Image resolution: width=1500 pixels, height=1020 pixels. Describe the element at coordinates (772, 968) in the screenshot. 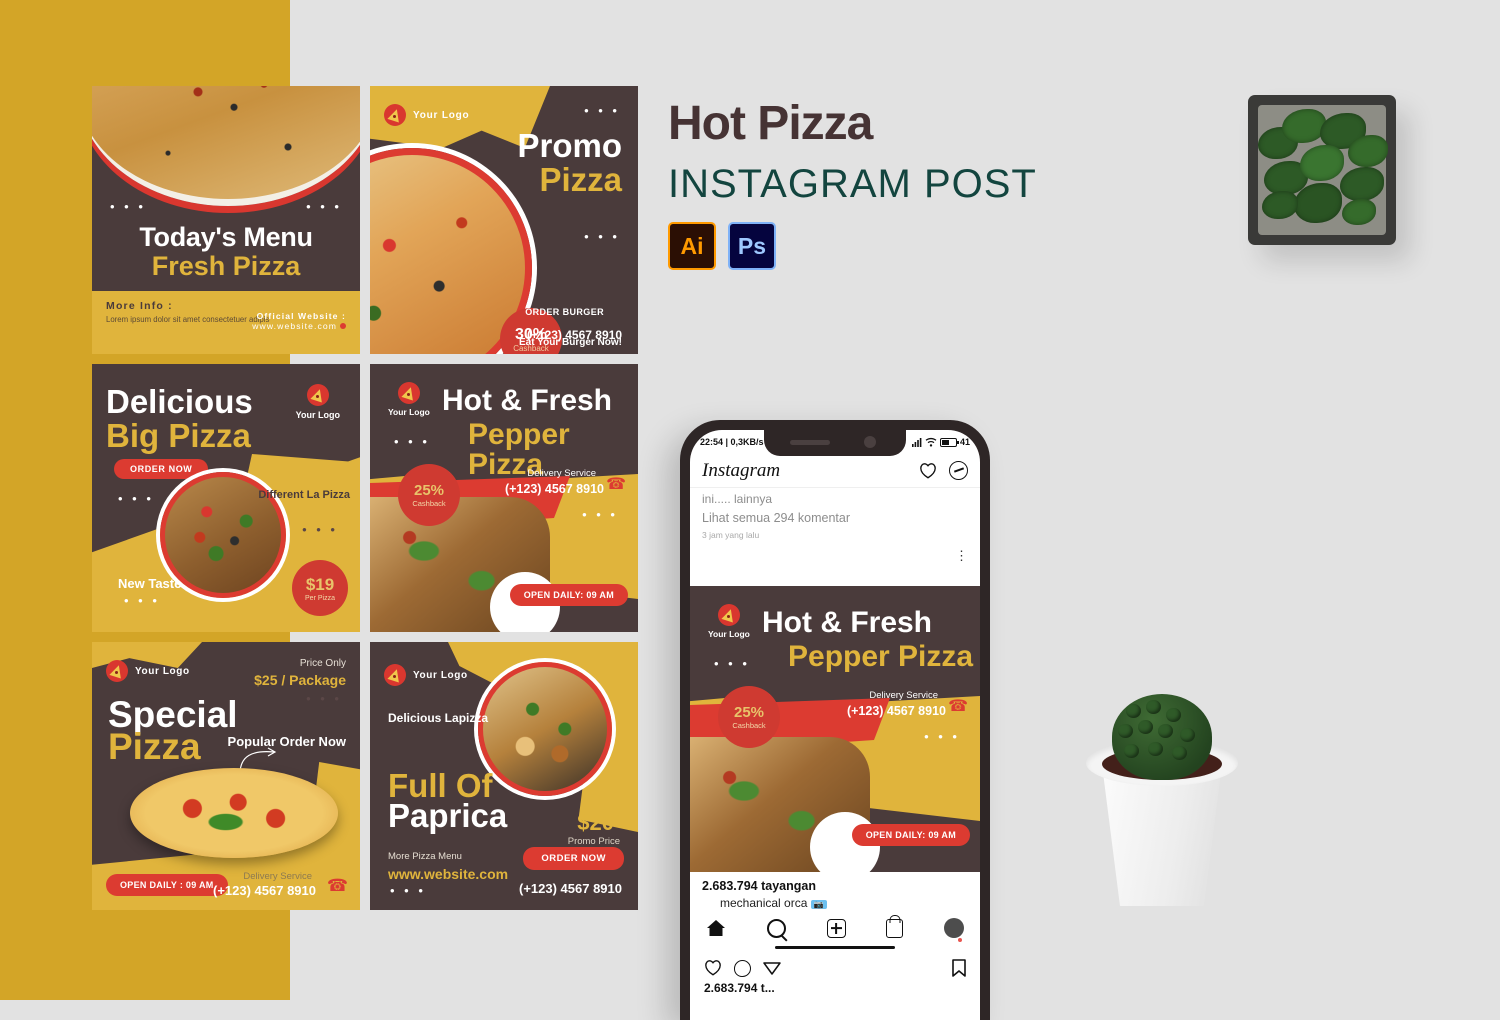

I see `share-icon` at that location.